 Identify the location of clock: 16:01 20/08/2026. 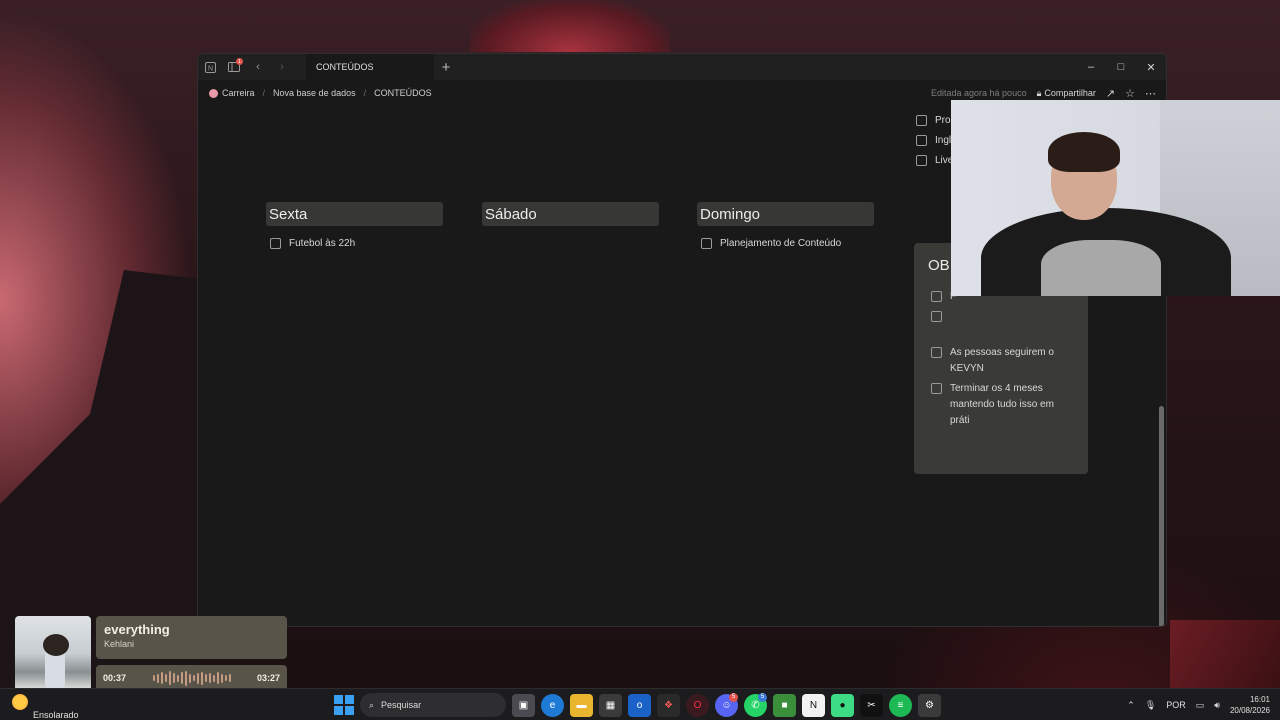
(1250, 705).